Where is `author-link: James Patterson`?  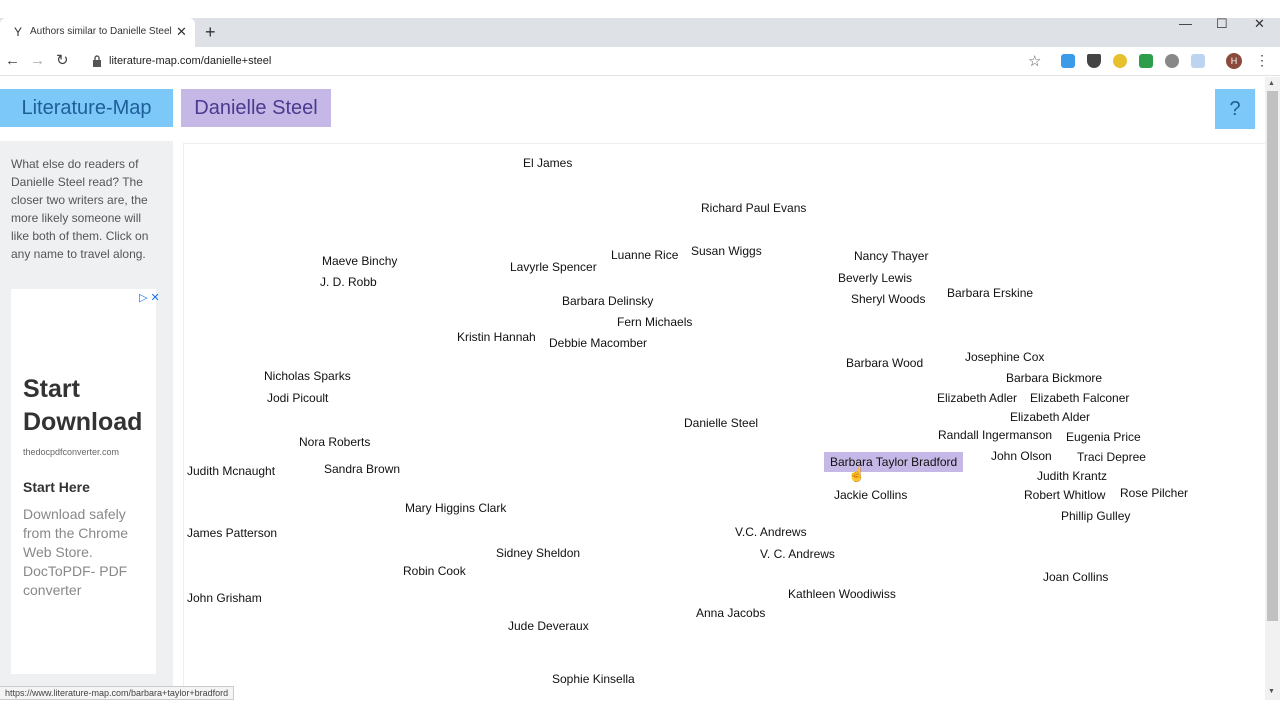 author-link: James Patterson is located at coordinates (232, 533).